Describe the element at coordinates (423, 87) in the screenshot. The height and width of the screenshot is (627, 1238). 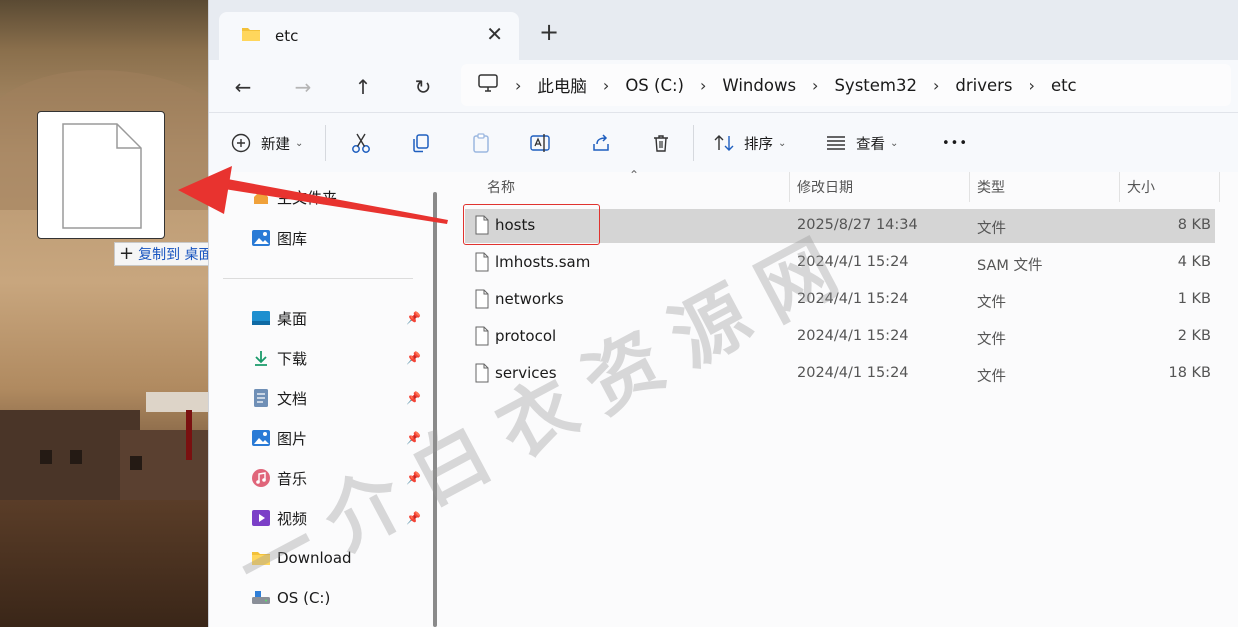
I see `refresh-button: ↻` at that location.